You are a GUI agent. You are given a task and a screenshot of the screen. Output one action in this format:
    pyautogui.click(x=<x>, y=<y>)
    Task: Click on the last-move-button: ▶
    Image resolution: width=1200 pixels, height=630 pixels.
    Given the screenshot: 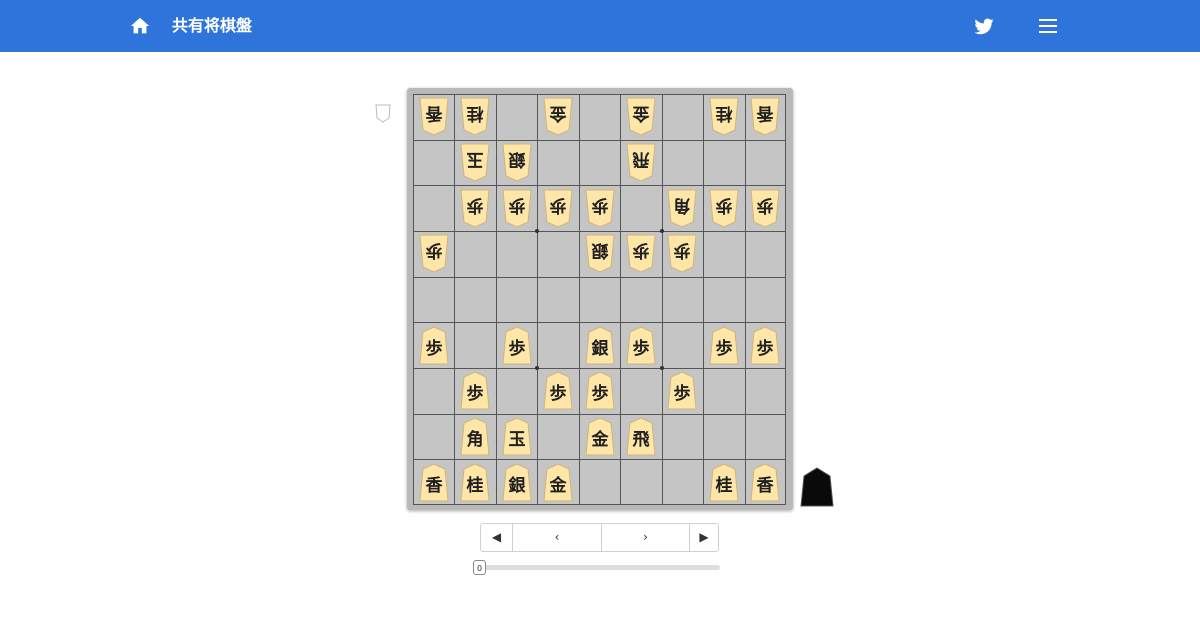 What is the action you would take?
    pyautogui.click(x=704, y=537)
    